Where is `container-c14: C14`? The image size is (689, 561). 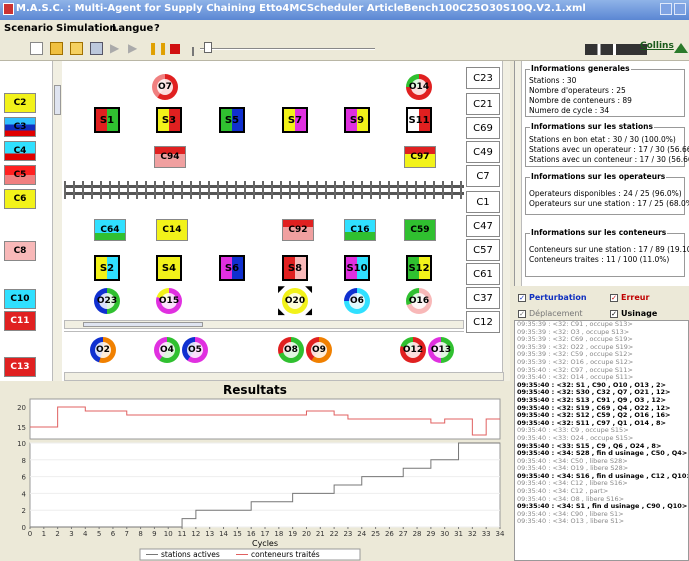
container-c14: C14 is located at coordinates (172, 230).